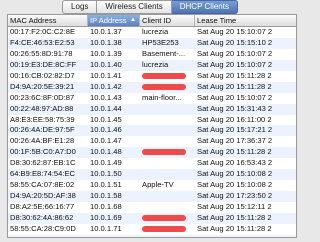 The height and width of the screenshot is (242, 320). What do you see at coordinates (106, 217) in the screenshot?
I see `ip-address-cell: 10.0.1.69` at bounding box center [106, 217].